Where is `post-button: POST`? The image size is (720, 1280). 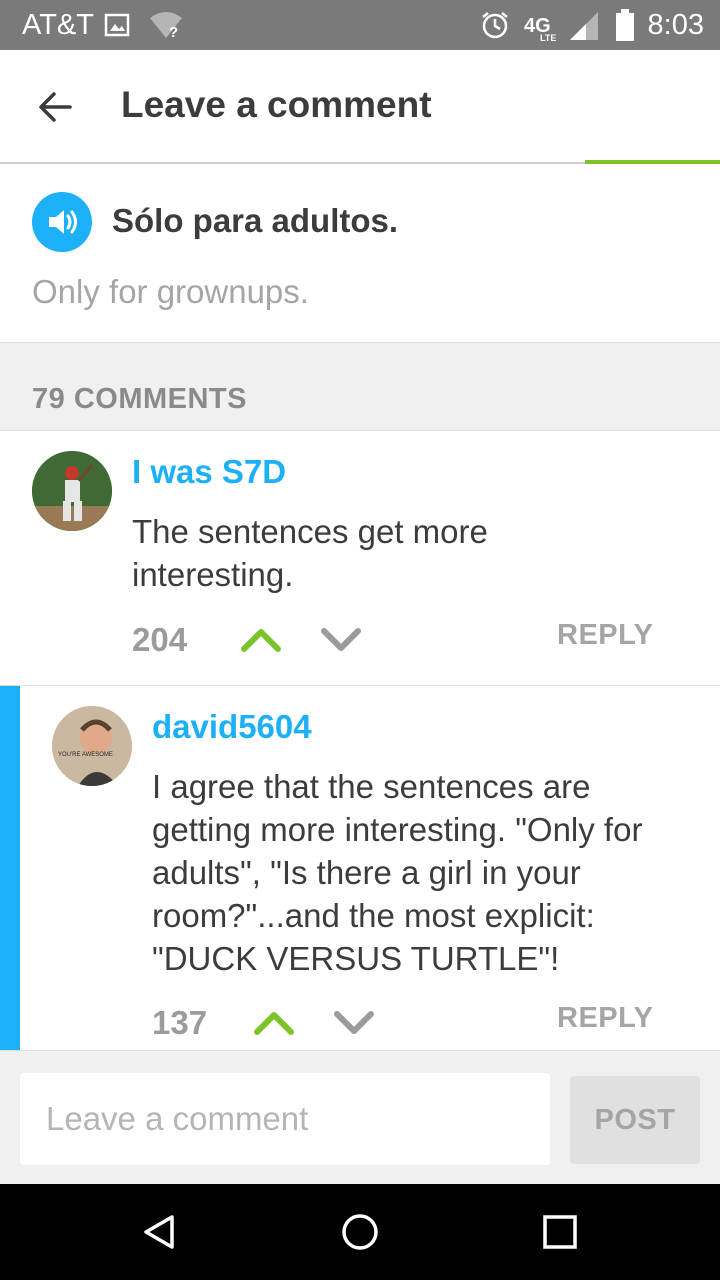 post-button: POST is located at coordinates (635, 1120).